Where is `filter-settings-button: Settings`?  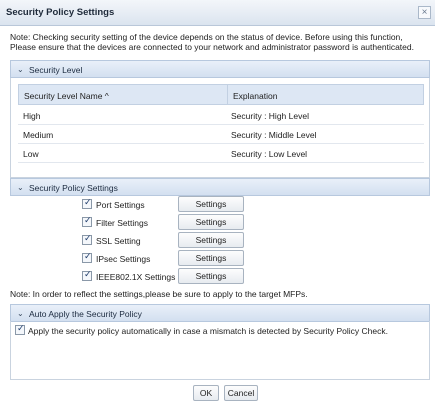 filter-settings-button: Settings is located at coordinates (211, 222).